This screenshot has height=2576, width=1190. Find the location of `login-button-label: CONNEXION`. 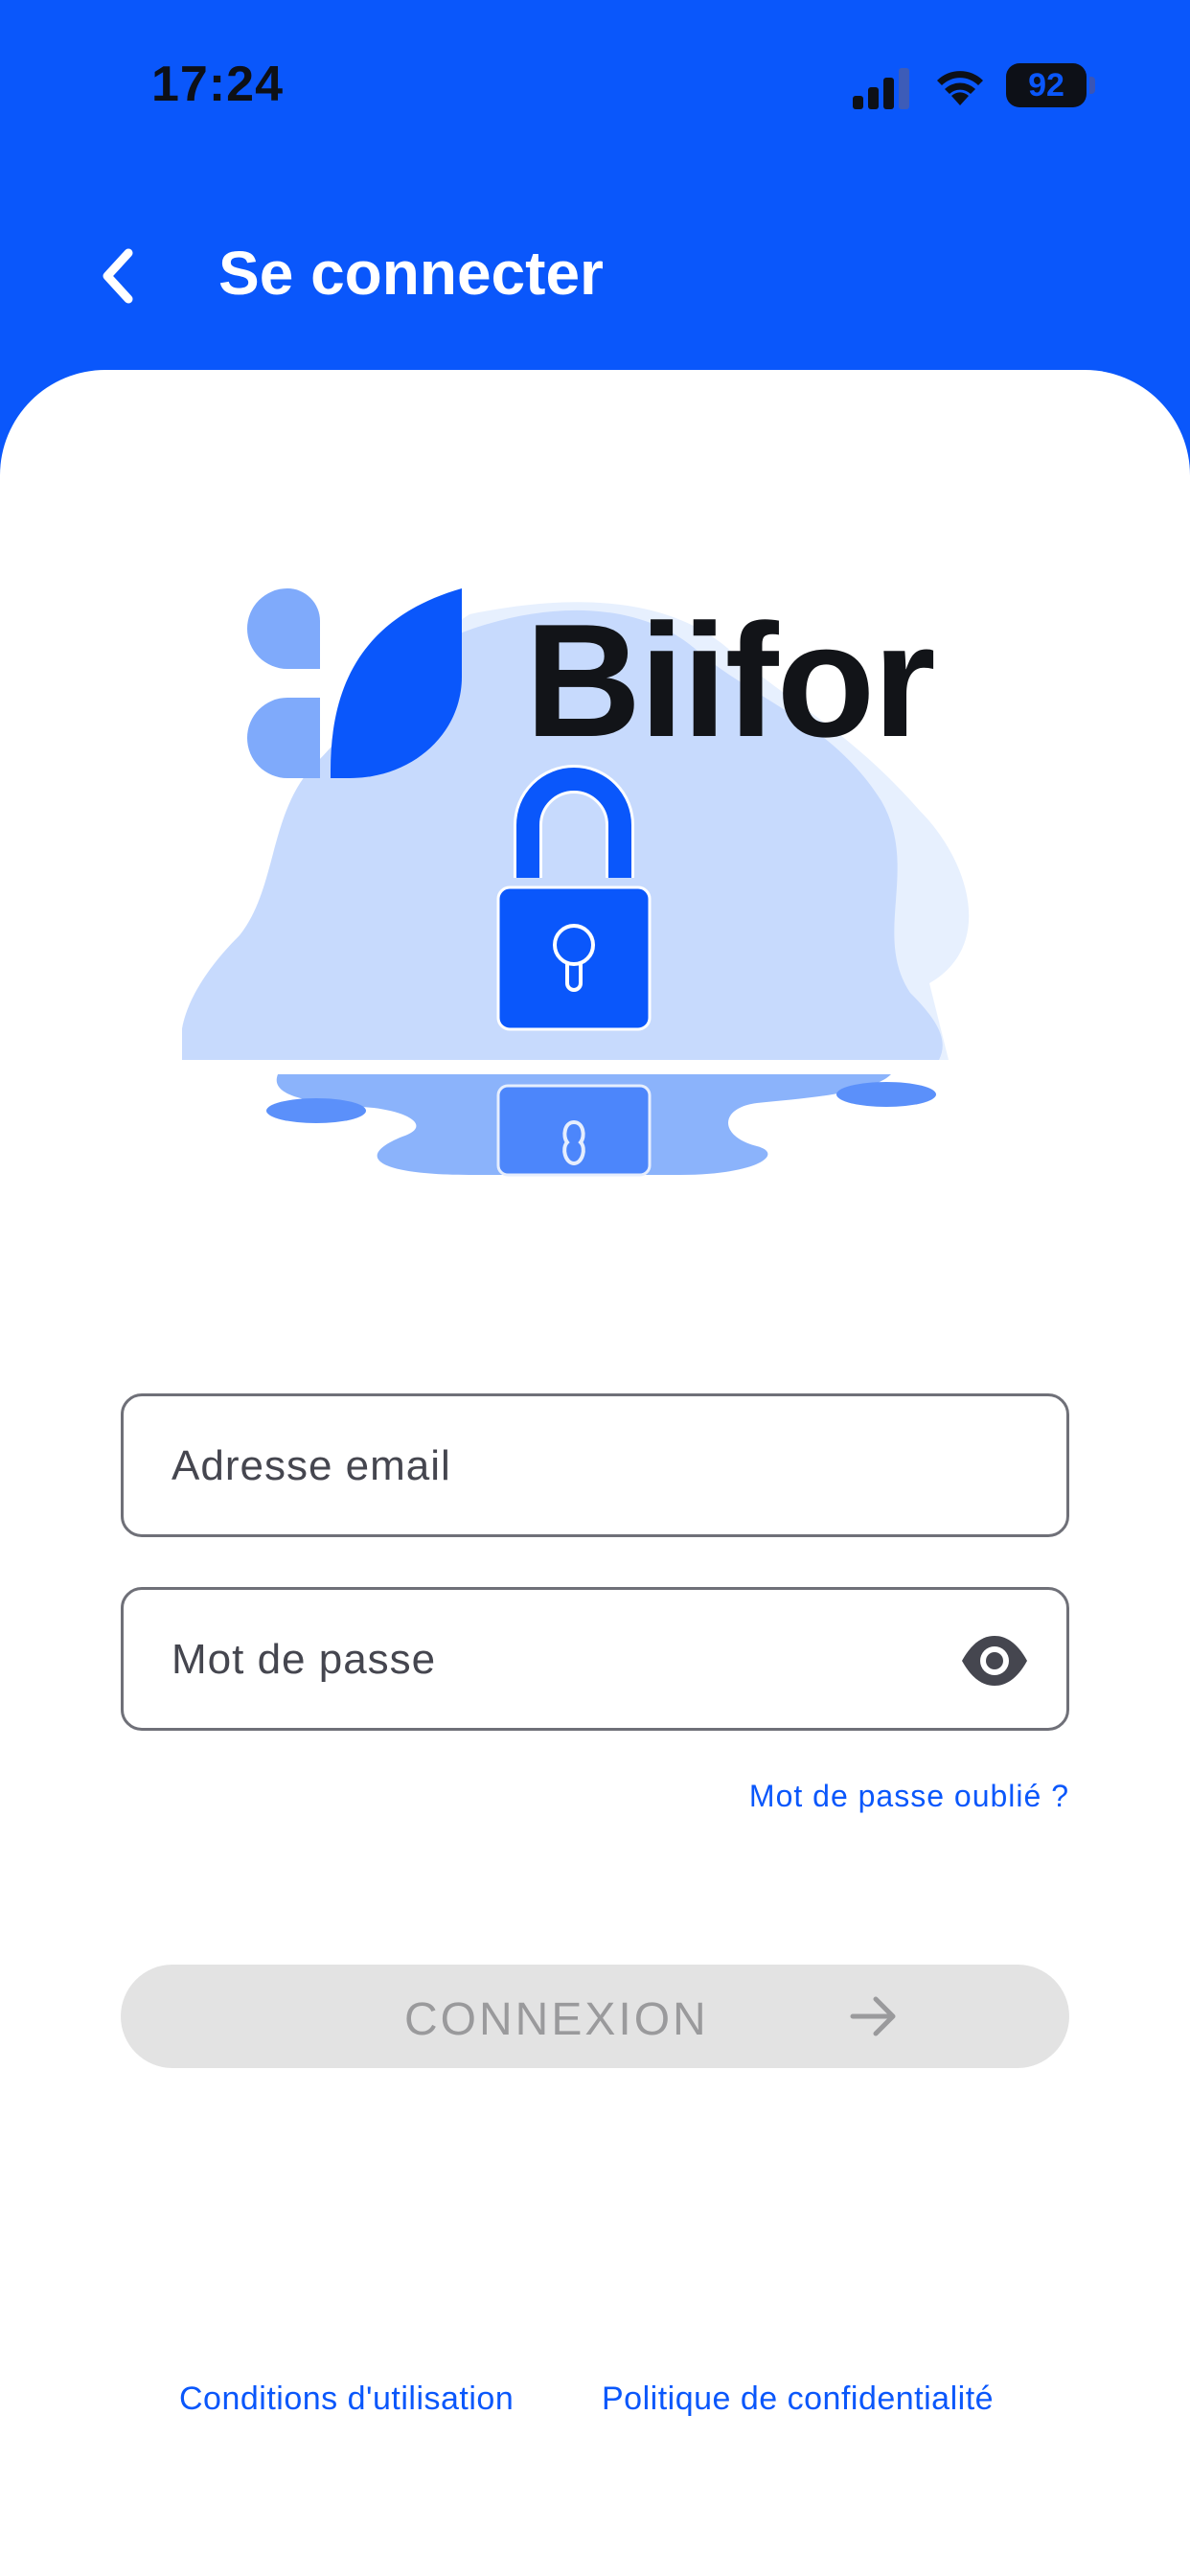

login-button-label: CONNEXION is located at coordinates (557, 2020).